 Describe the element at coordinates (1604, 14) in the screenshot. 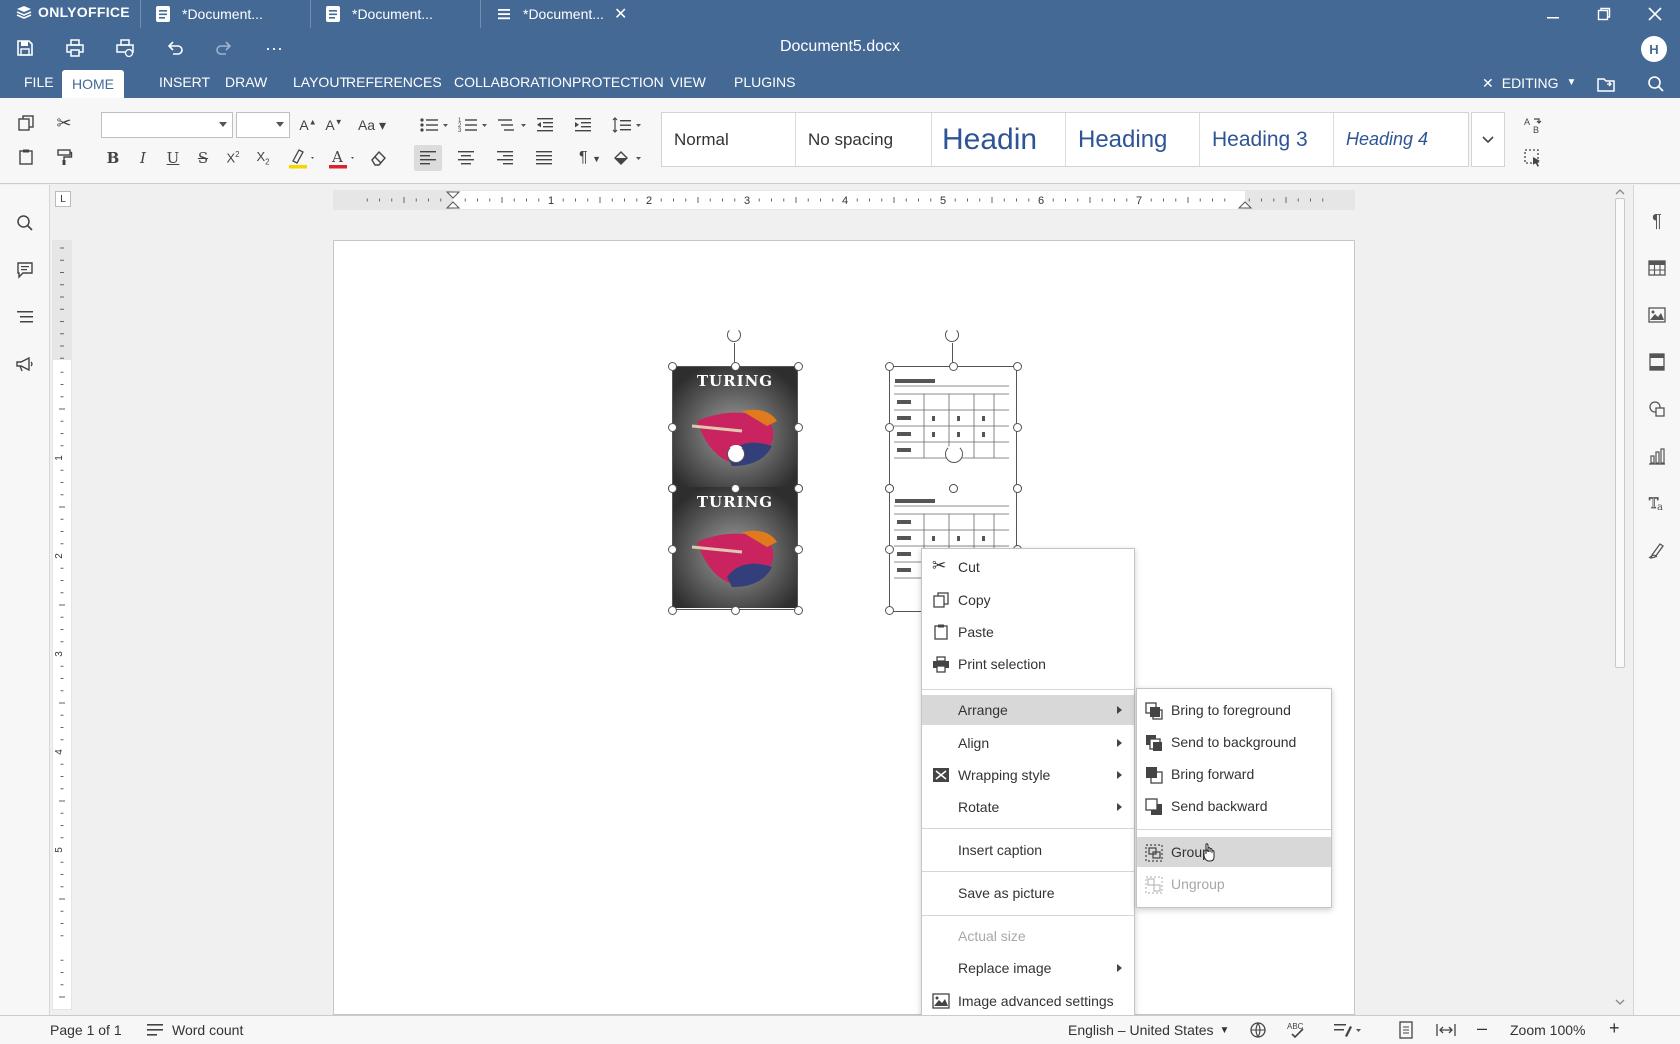

I see `restore-button` at that location.